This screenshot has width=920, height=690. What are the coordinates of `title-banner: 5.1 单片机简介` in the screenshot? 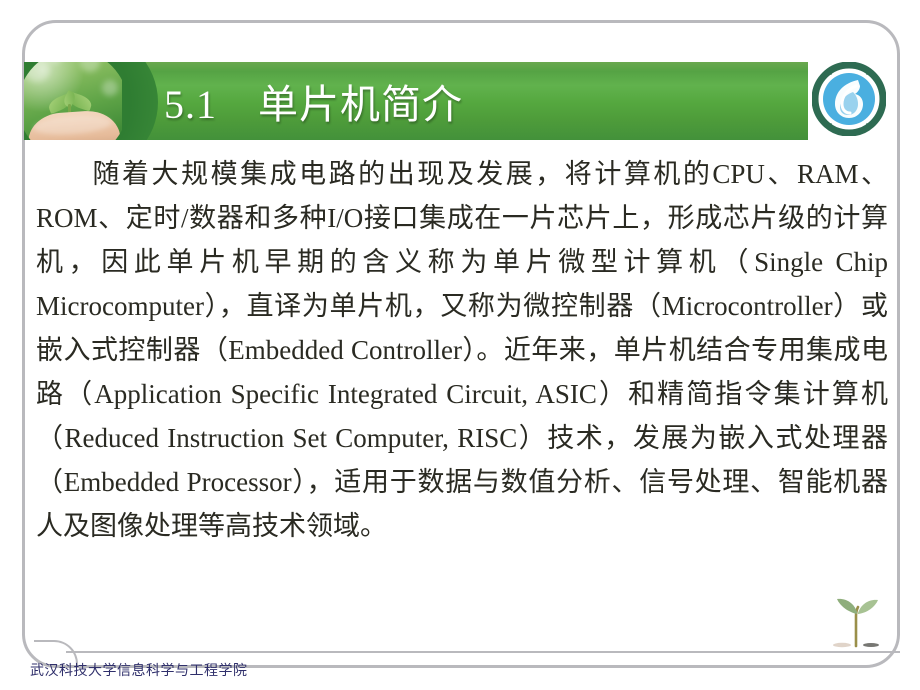 It's located at (416, 101).